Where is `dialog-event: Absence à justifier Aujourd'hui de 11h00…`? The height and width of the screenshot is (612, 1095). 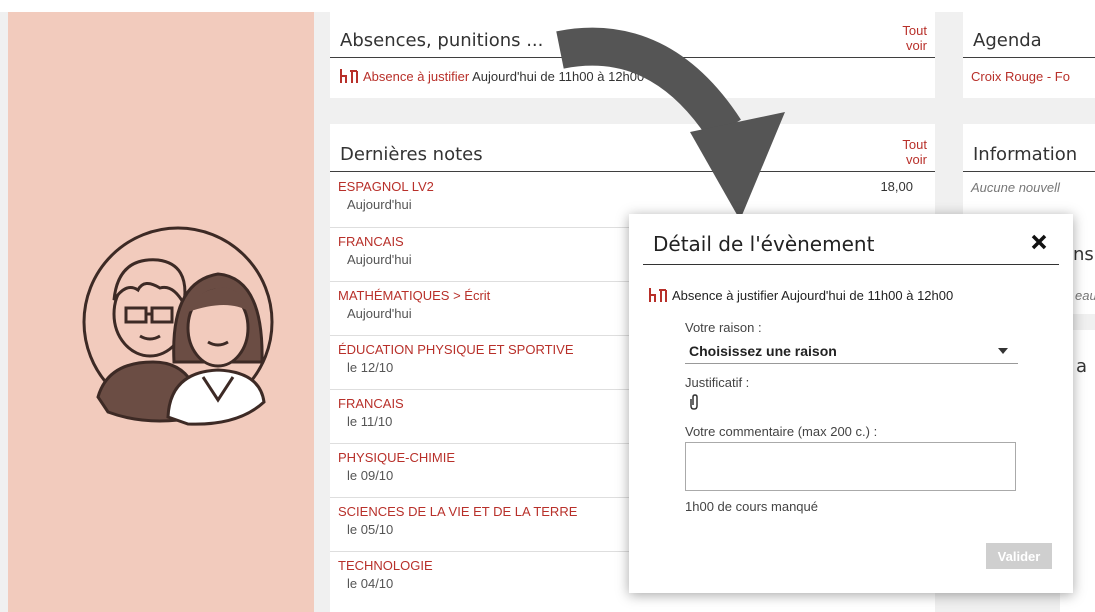 dialog-event: Absence à justifier Aujourd'hui de 11h00… is located at coordinates (801, 295).